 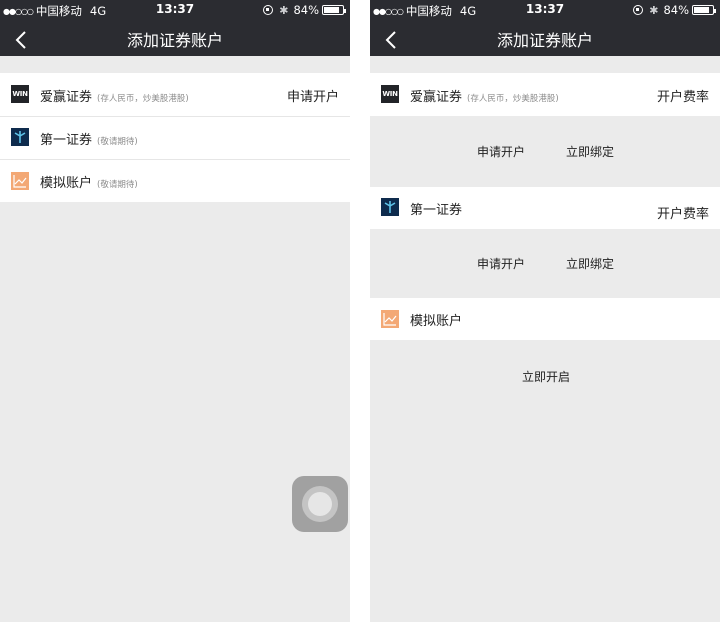 I want to click on account-row-diyi: 第一证券 开户费率, so click(x=545, y=208).